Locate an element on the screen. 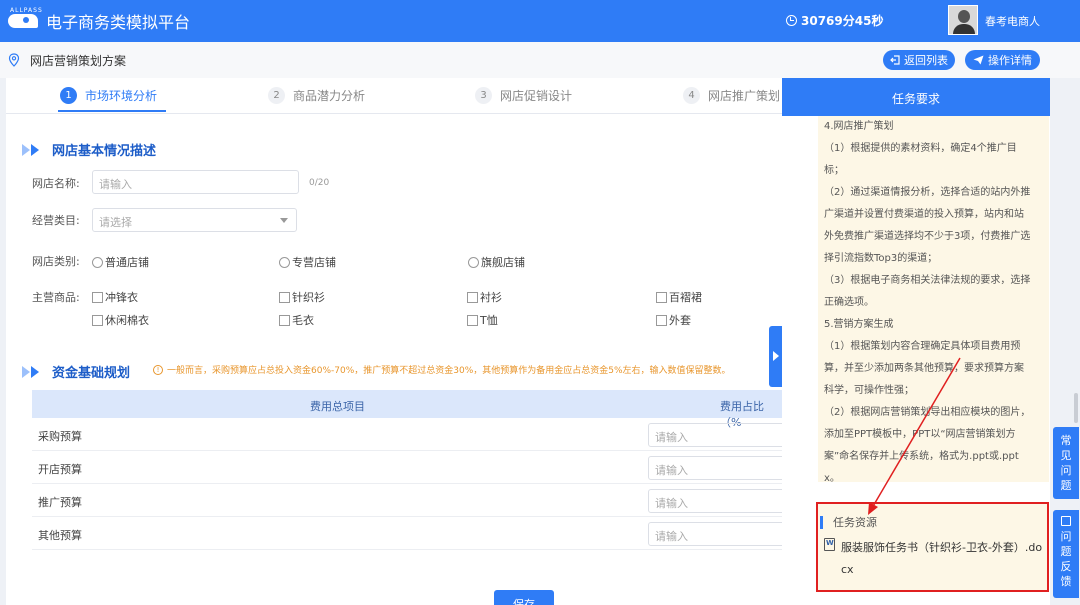 The width and height of the screenshot is (1080, 605). requirement-line: （1）根据提供的素材资料，确定4个推广目 is located at coordinates (920, 148).